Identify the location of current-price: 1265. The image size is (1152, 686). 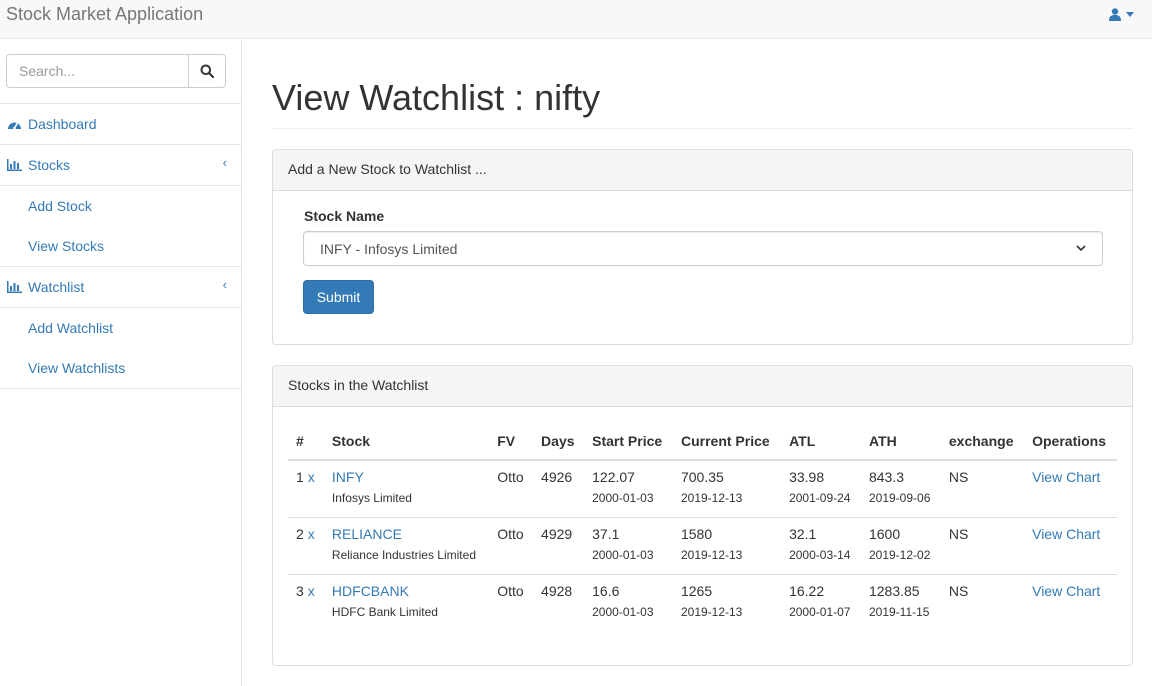
(696, 590).